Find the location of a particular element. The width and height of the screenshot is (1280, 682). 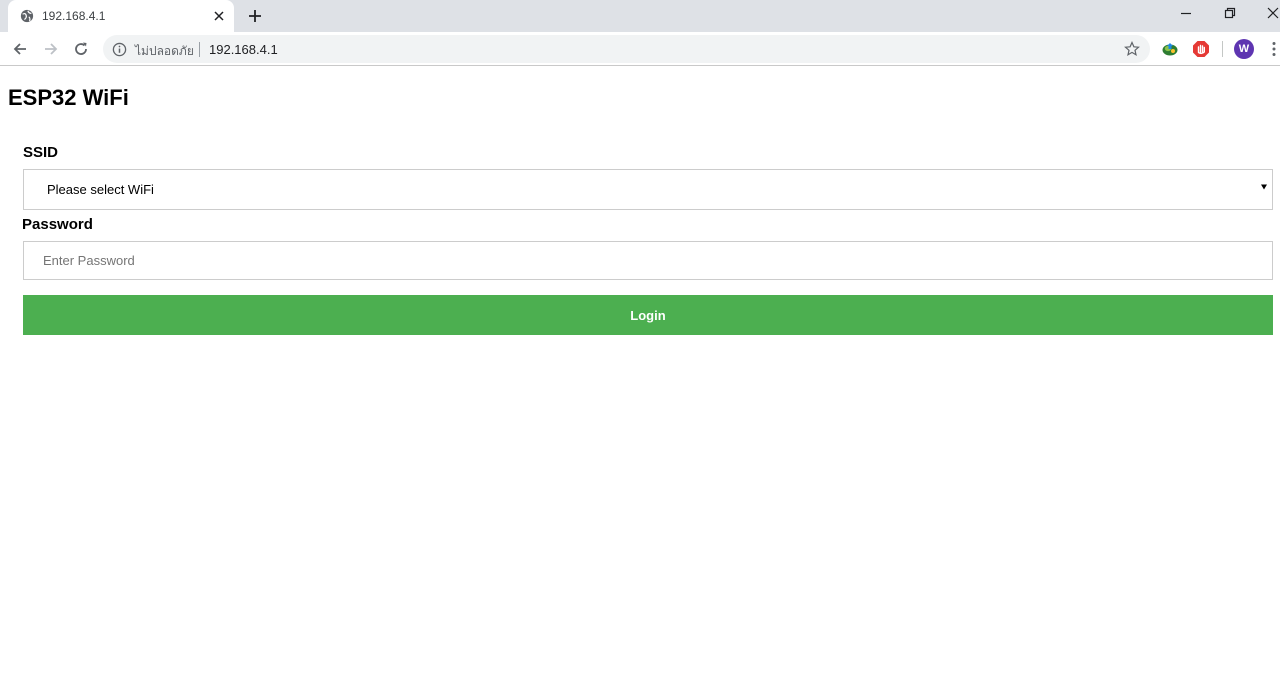

password-label: Password is located at coordinates (57, 224).